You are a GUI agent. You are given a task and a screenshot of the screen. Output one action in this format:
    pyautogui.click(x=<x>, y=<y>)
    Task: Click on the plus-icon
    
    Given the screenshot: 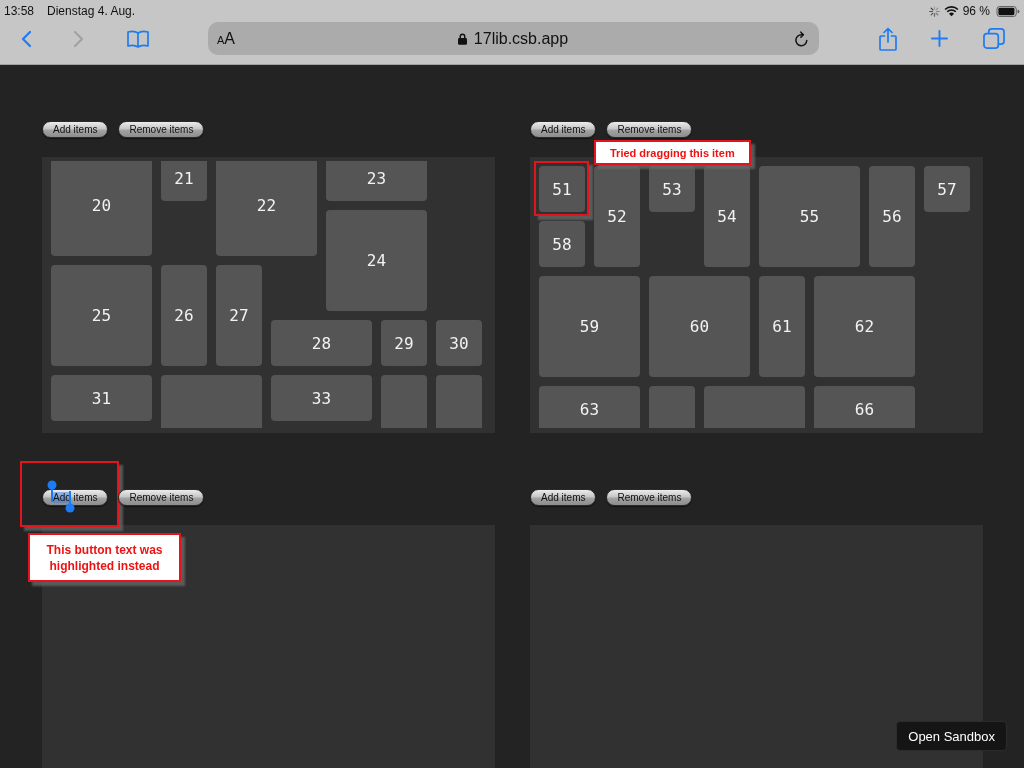 What is the action you would take?
    pyautogui.click(x=939, y=38)
    